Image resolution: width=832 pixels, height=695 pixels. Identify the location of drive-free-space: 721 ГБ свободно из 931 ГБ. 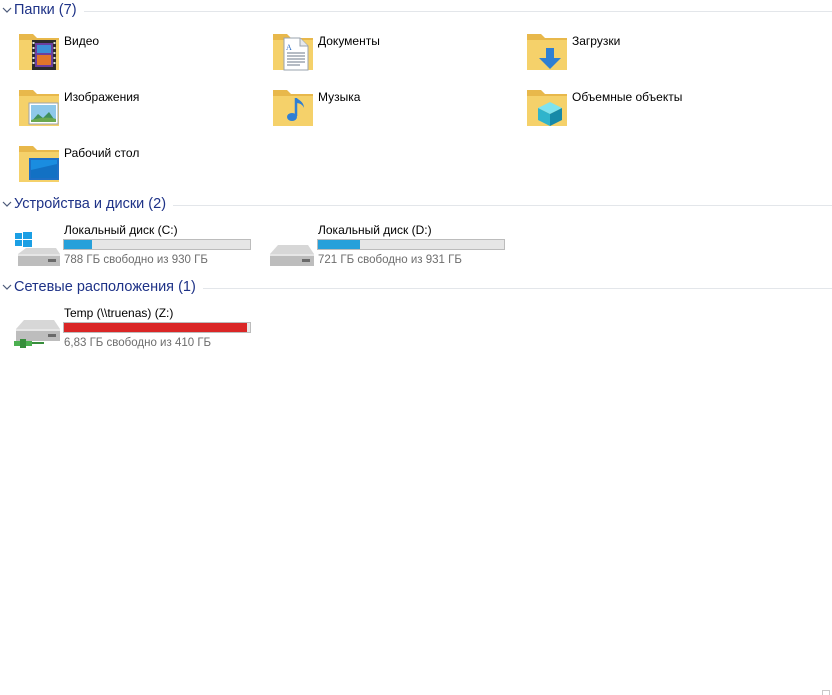
(390, 260).